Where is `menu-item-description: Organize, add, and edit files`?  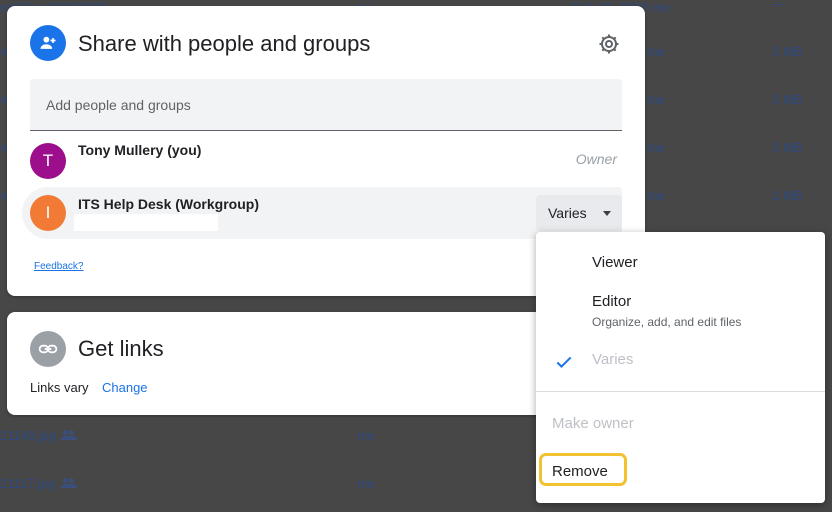 menu-item-description: Organize, add, and edit files is located at coordinates (667, 322).